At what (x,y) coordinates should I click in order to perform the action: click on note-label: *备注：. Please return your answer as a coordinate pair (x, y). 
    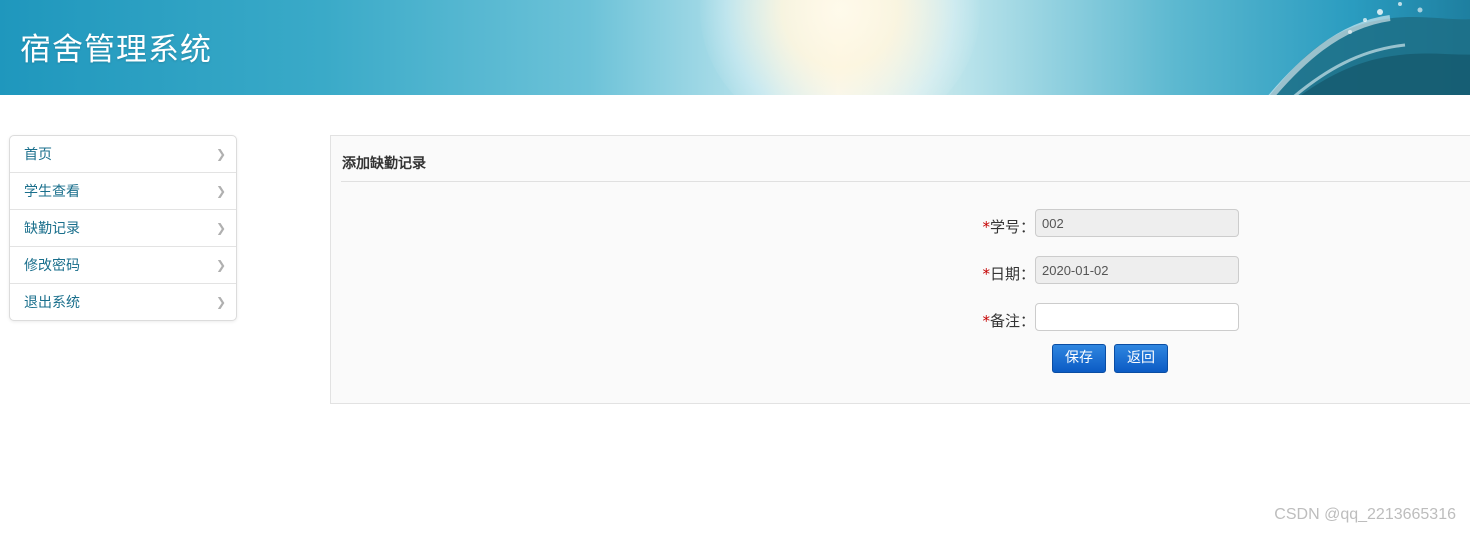
    Looking at the image, I should click on (995, 320).